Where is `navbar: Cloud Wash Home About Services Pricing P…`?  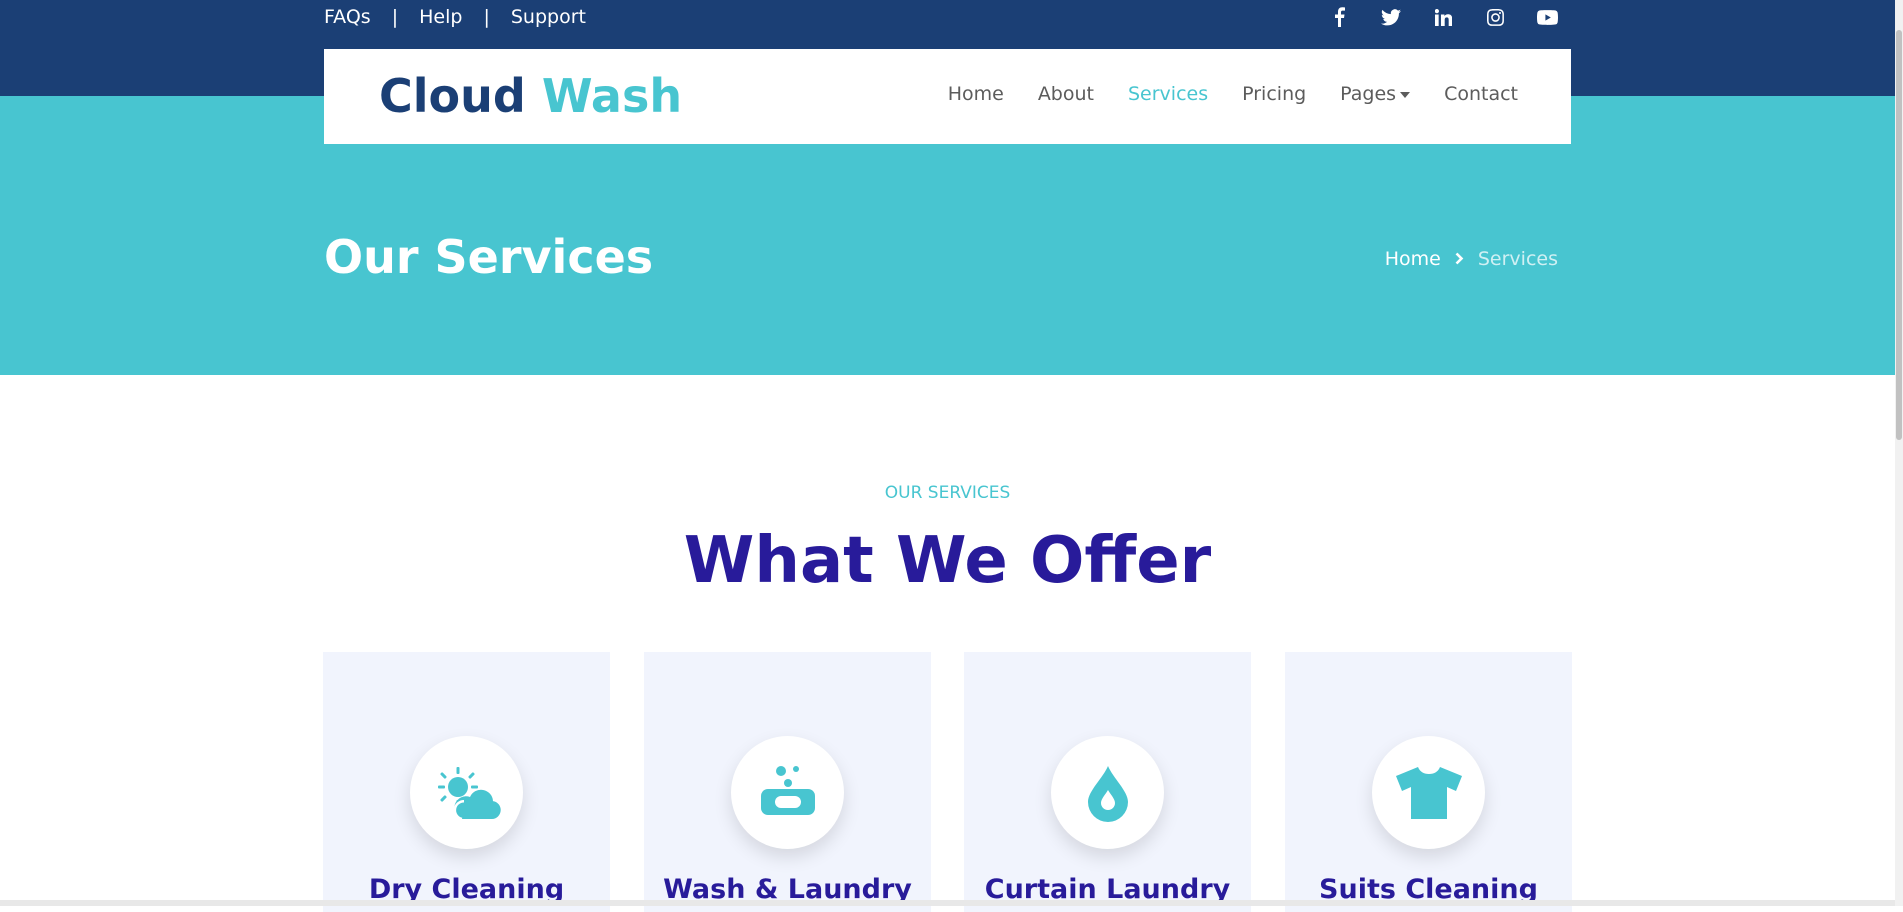
navbar: Cloud Wash Home About Services Pricing P… is located at coordinates (947, 96).